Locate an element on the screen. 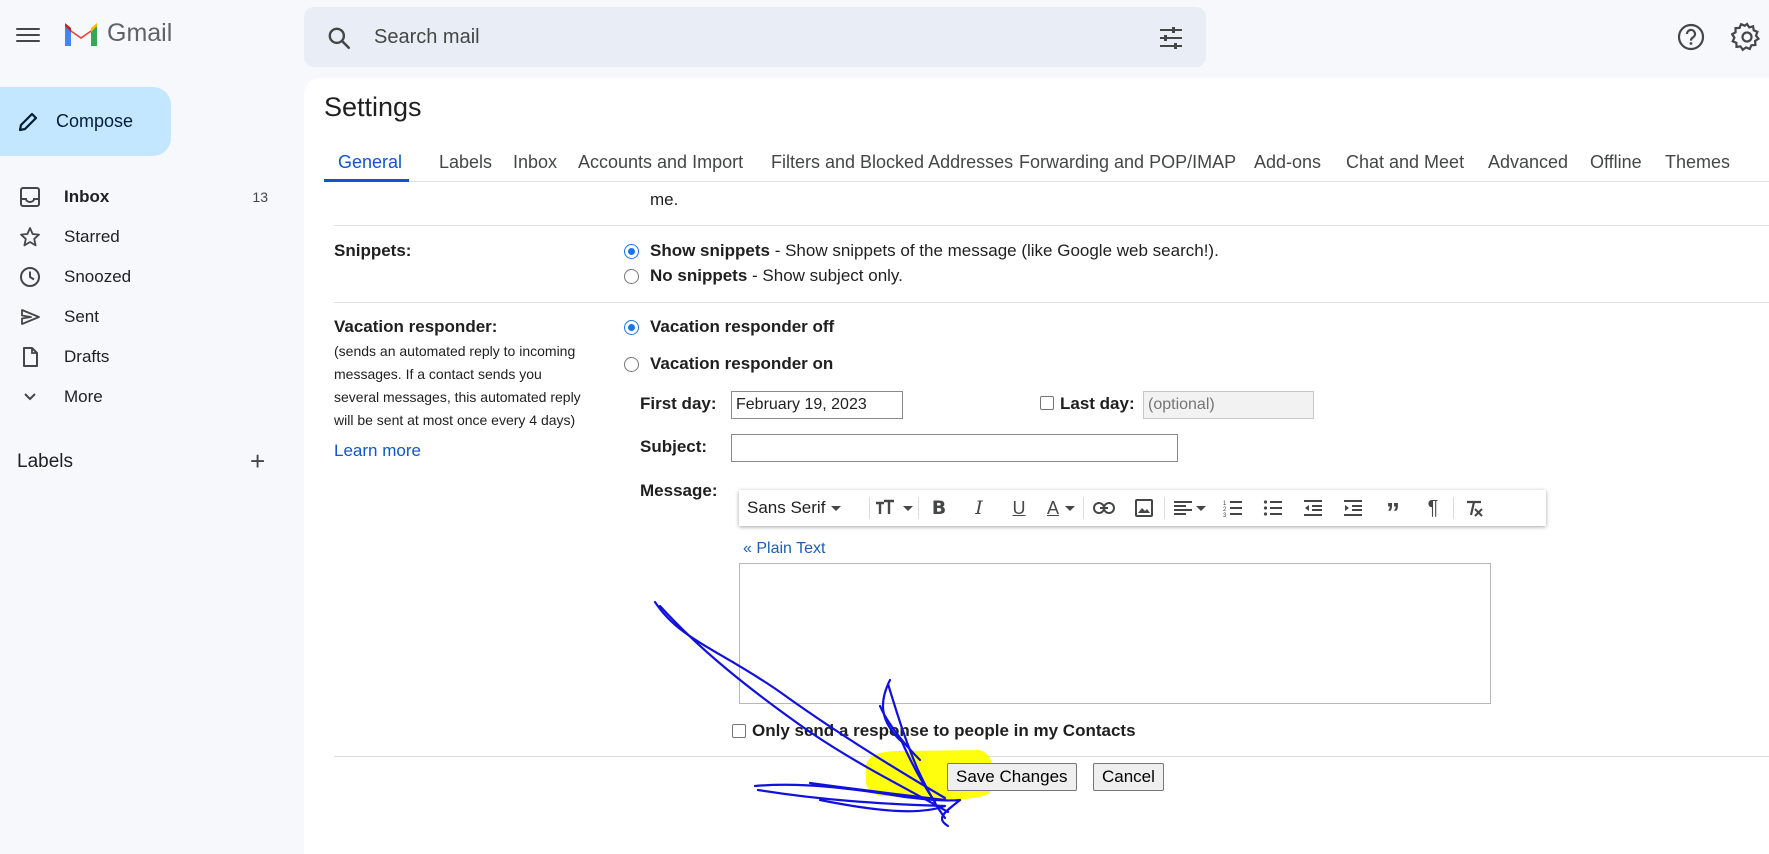  formatting-toolbar: Sans Serif B I U A 123 ” ¶ is located at coordinates (1142, 508).